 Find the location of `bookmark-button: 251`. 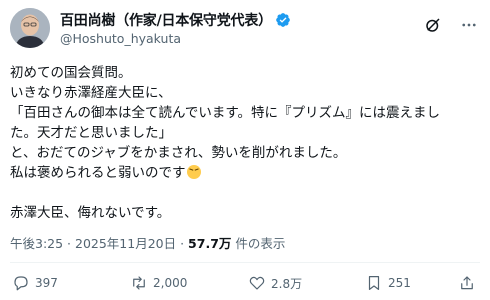

bookmark-button: 251 is located at coordinates (388, 283).